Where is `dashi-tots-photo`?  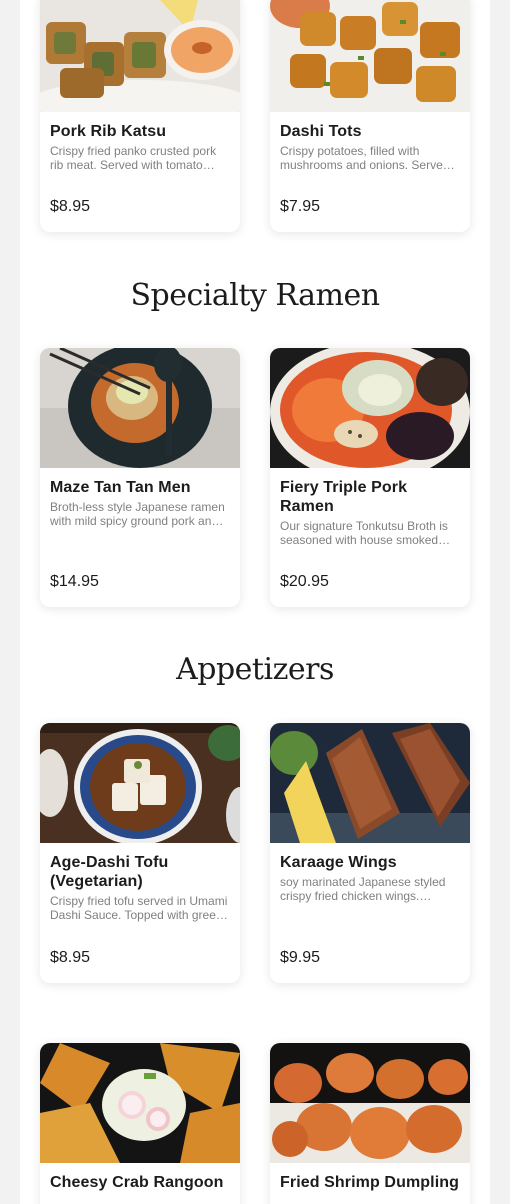
dashi-tots-photo is located at coordinates (370, 56).